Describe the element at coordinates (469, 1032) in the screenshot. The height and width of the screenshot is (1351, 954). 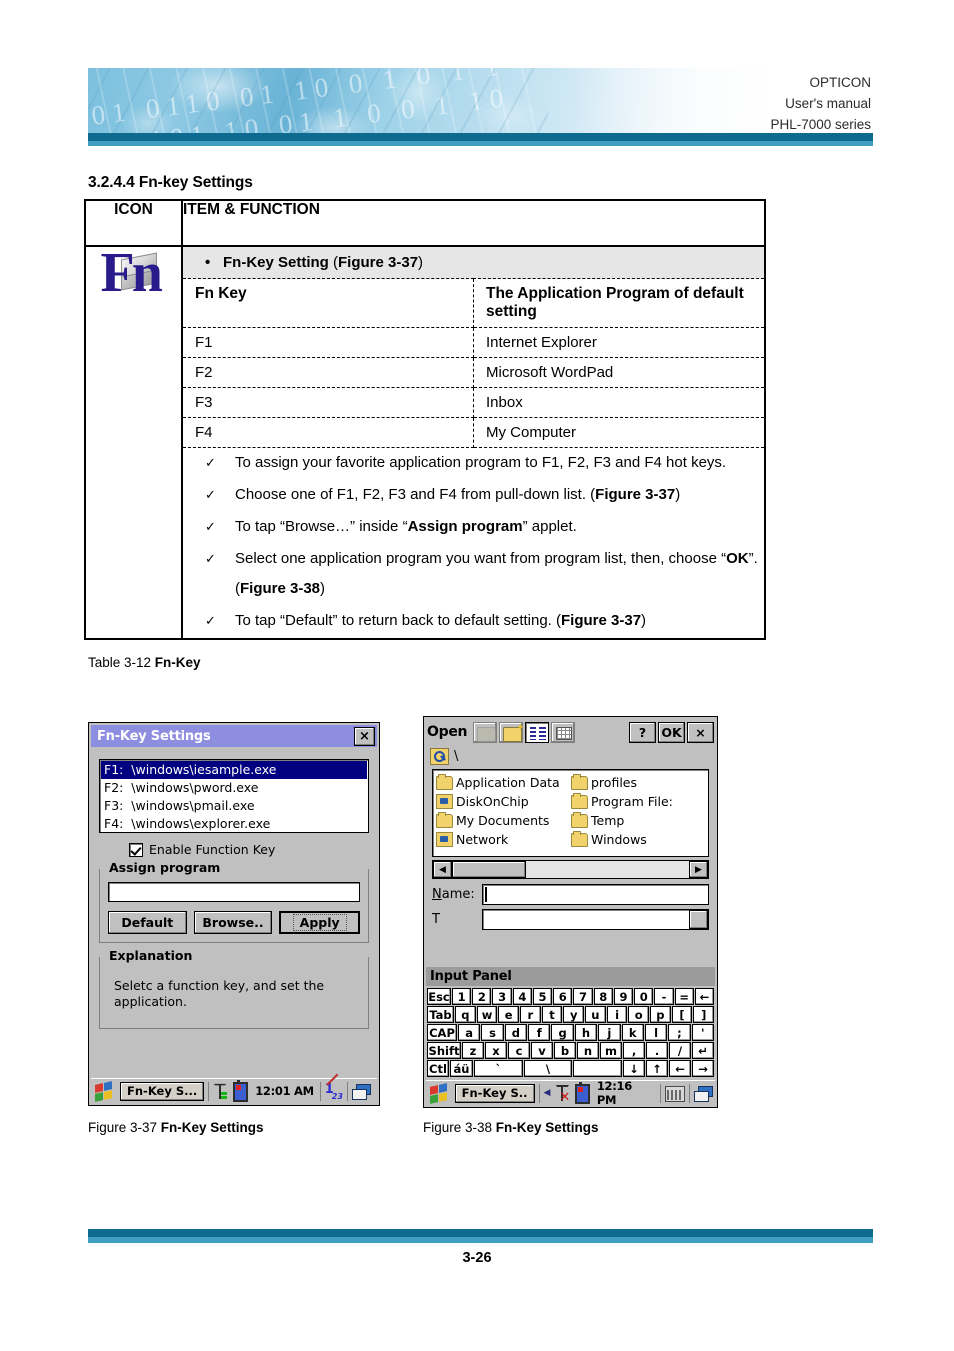
I see `keyboard-key: a` at that location.